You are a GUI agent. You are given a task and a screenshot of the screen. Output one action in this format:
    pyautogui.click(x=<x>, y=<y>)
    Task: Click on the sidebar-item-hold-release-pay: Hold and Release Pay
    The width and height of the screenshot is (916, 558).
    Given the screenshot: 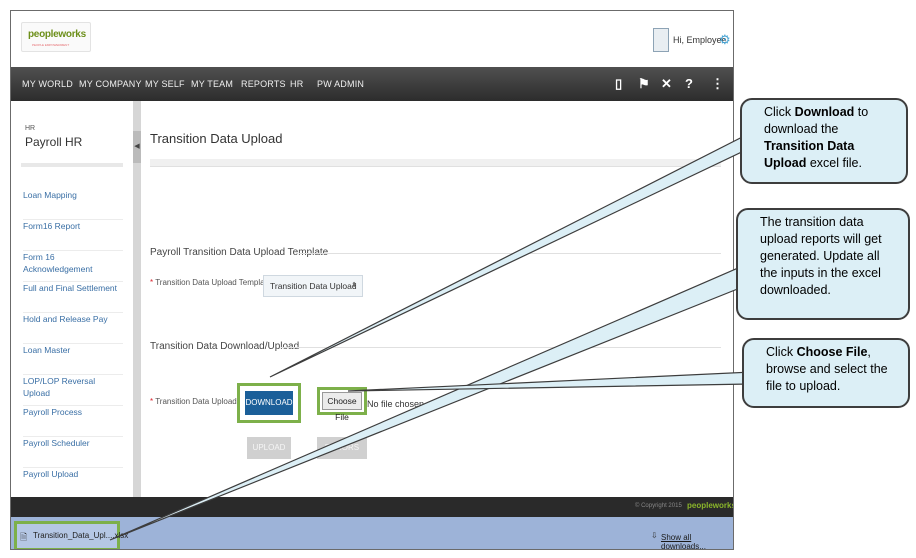 What is the action you would take?
    pyautogui.click(x=73, y=328)
    